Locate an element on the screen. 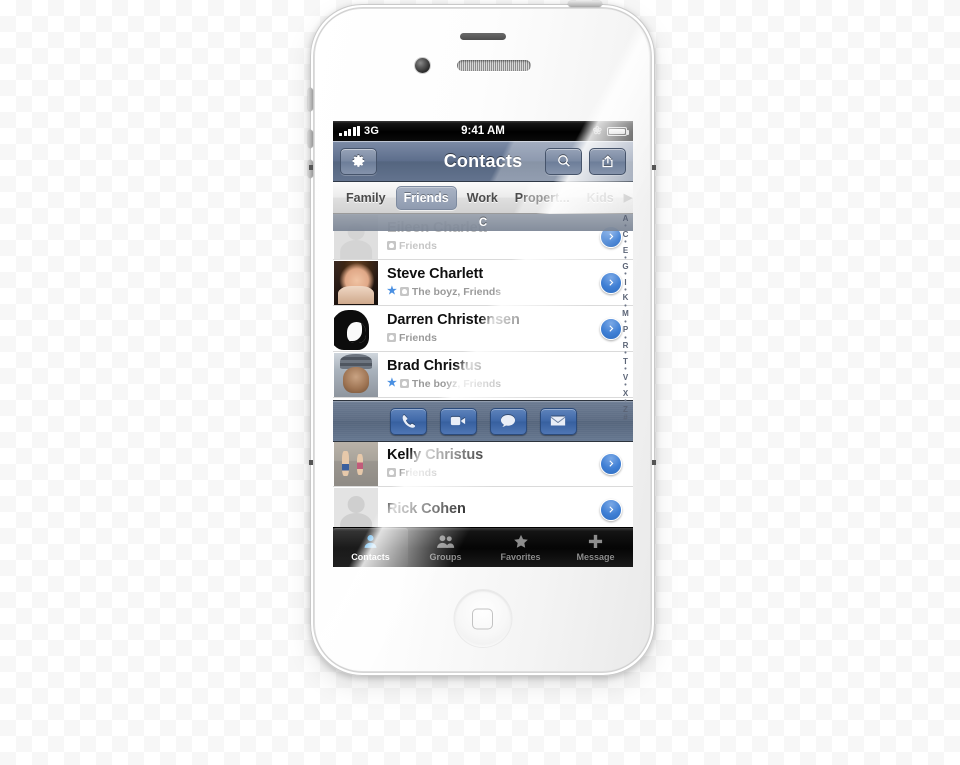 Image resolution: width=960 pixels, height=765 pixels. plus-icon is located at coordinates (595, 541).